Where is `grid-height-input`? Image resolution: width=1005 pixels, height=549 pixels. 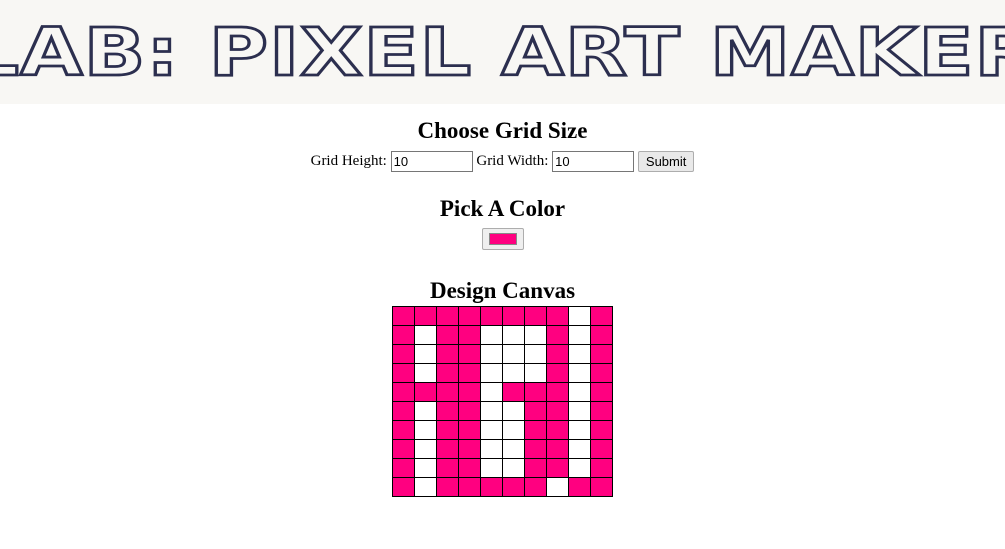
grid-height-input is located at coordinates (431, 162).